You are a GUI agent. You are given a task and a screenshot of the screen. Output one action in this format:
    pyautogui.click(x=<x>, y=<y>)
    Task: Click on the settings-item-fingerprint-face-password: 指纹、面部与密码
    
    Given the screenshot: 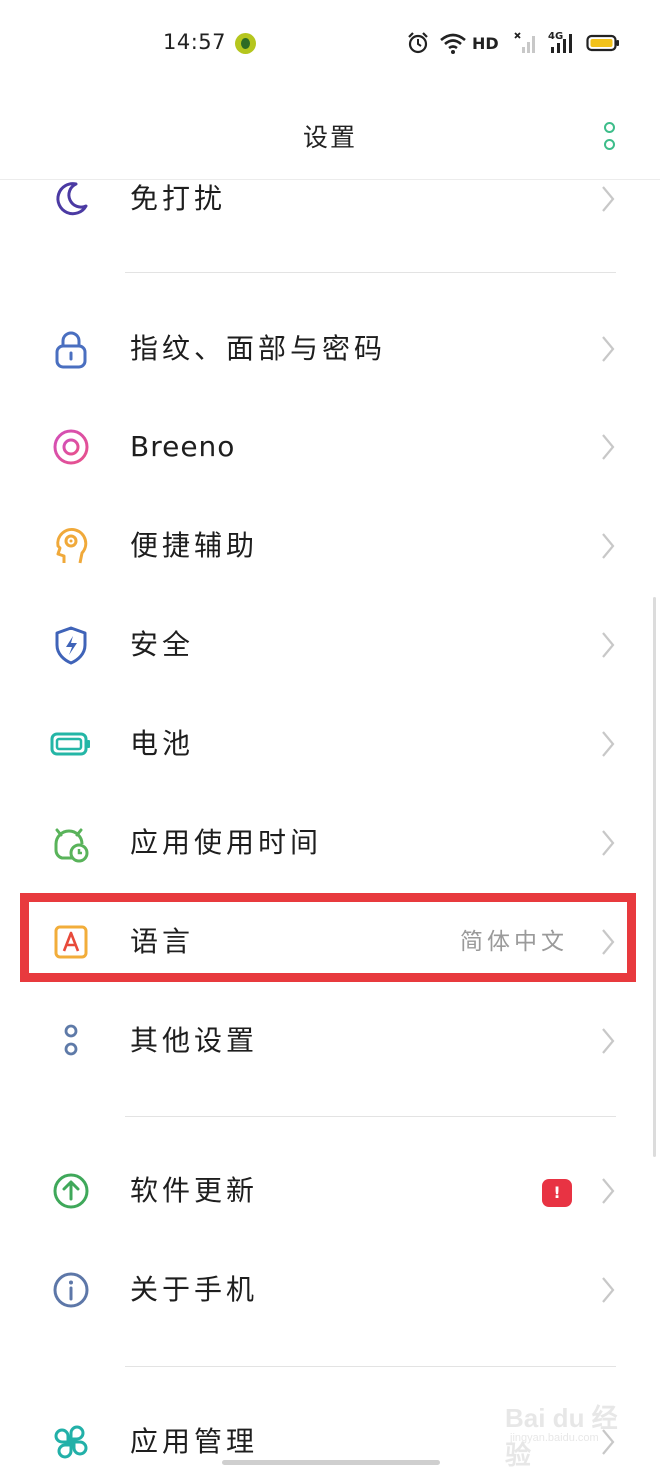 What is the action you would take?
    pyautogui.click(x=330, y=349)
    